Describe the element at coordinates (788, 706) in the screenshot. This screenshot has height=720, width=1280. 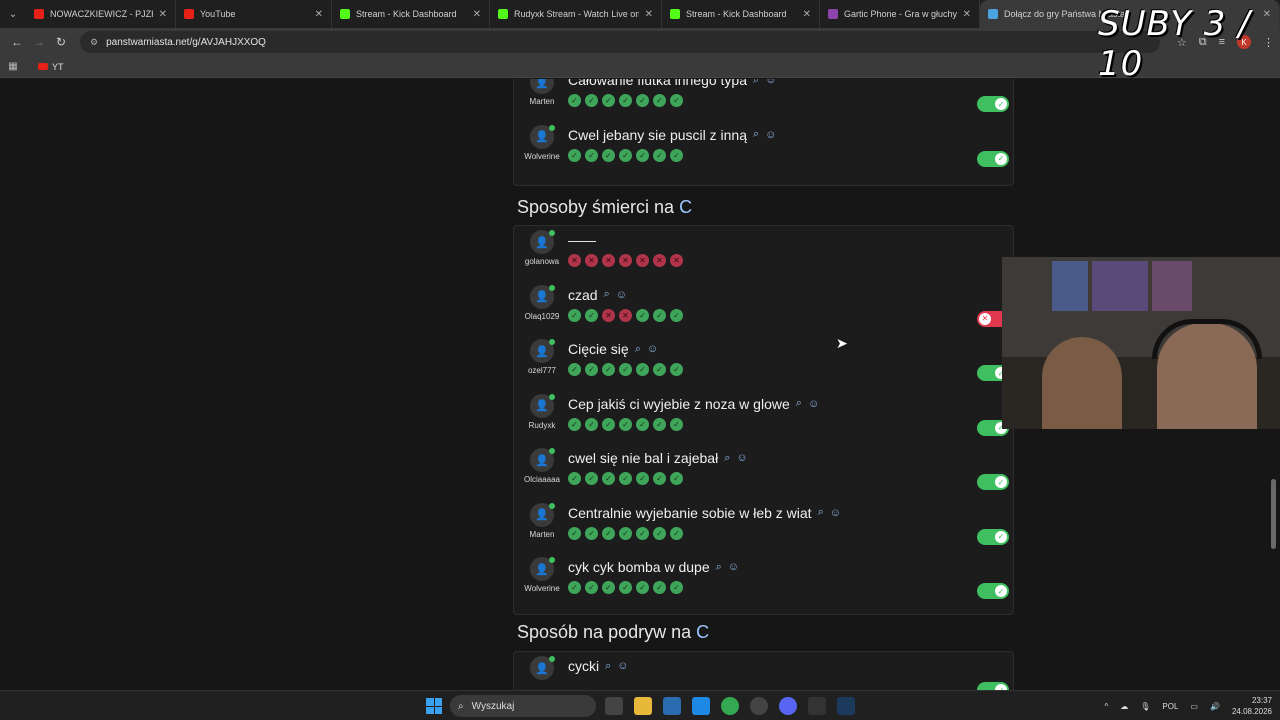
I see `discord-icon` at that location.